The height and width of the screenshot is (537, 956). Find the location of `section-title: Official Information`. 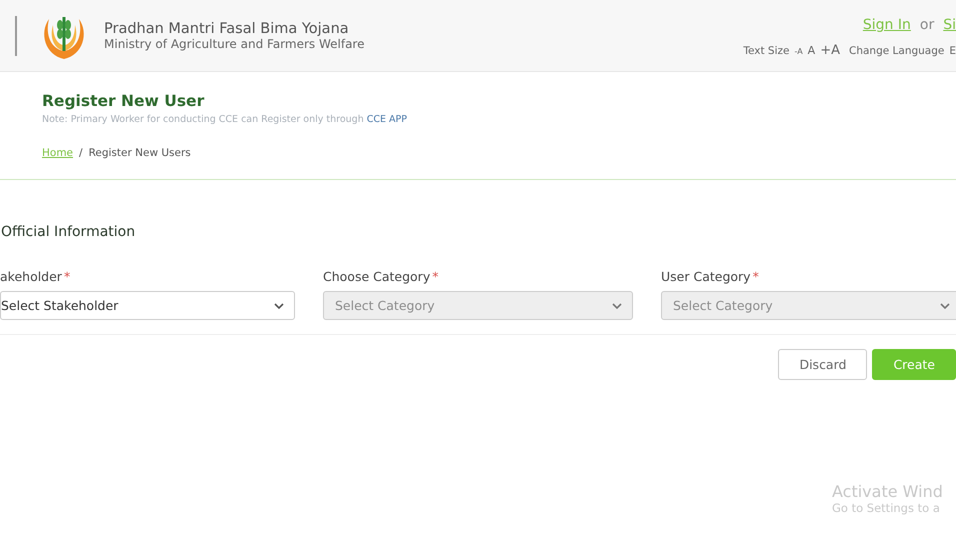

section-title: Official Information is located at coordinates (68, 232).